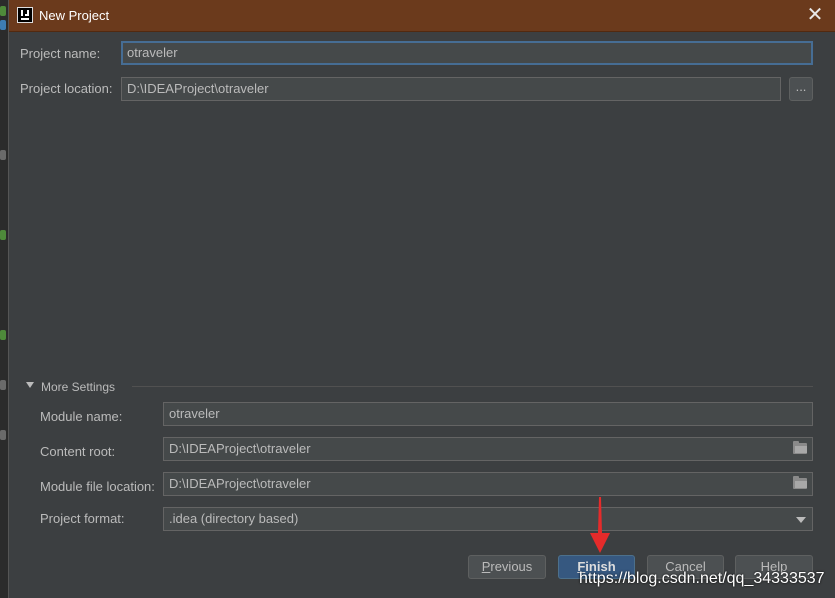 The width and height of the screenshot is (835, 598). I want to click on close-icon: ✕, so click(815, 15).